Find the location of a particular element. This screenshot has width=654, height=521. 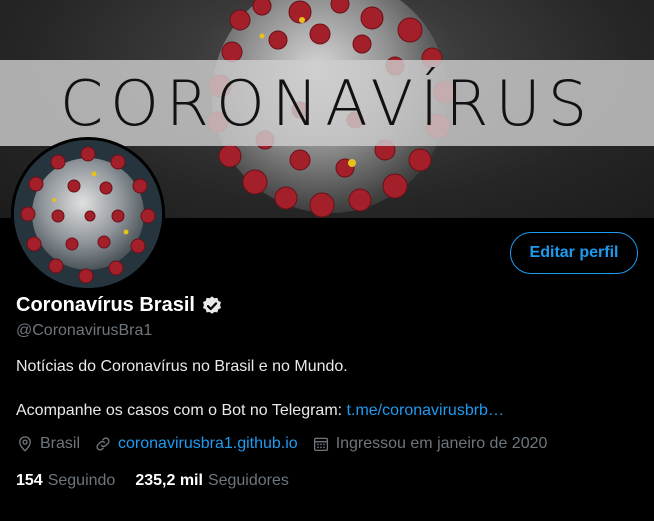

location-item: Brasil is located at coordinates (48, 444).